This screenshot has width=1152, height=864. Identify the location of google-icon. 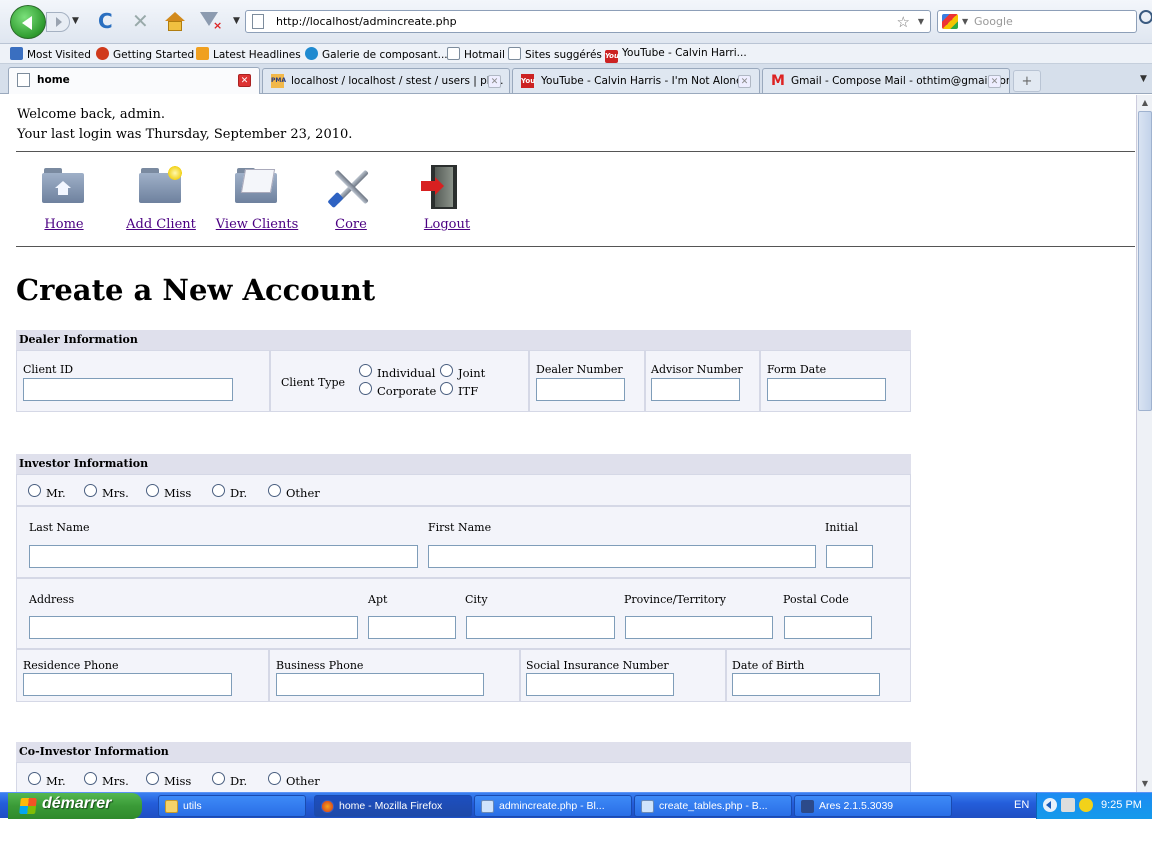
(950, 21).